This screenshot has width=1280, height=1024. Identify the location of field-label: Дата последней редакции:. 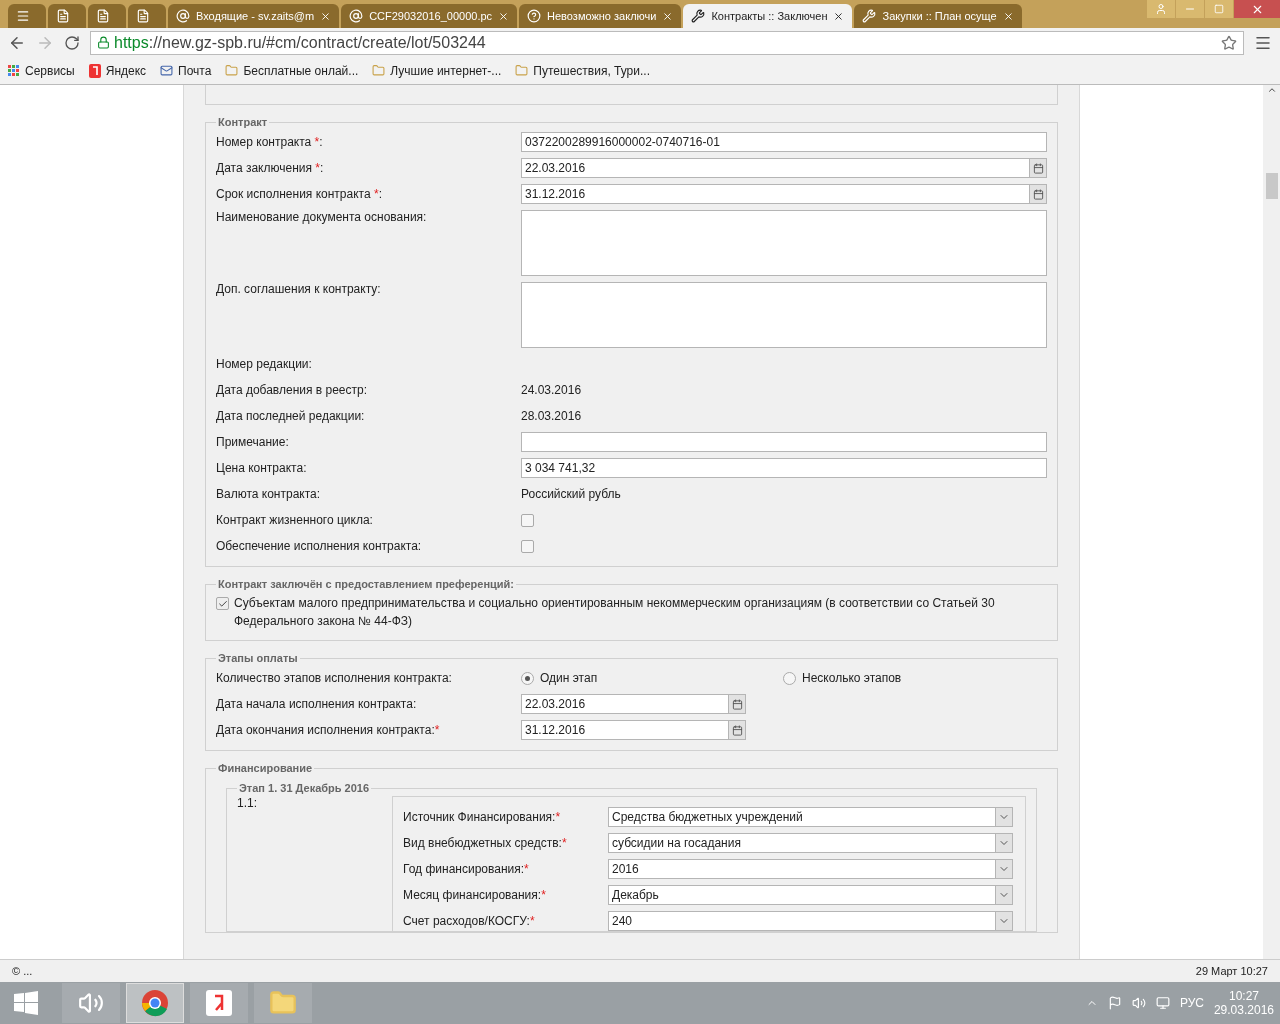
(291, 416).